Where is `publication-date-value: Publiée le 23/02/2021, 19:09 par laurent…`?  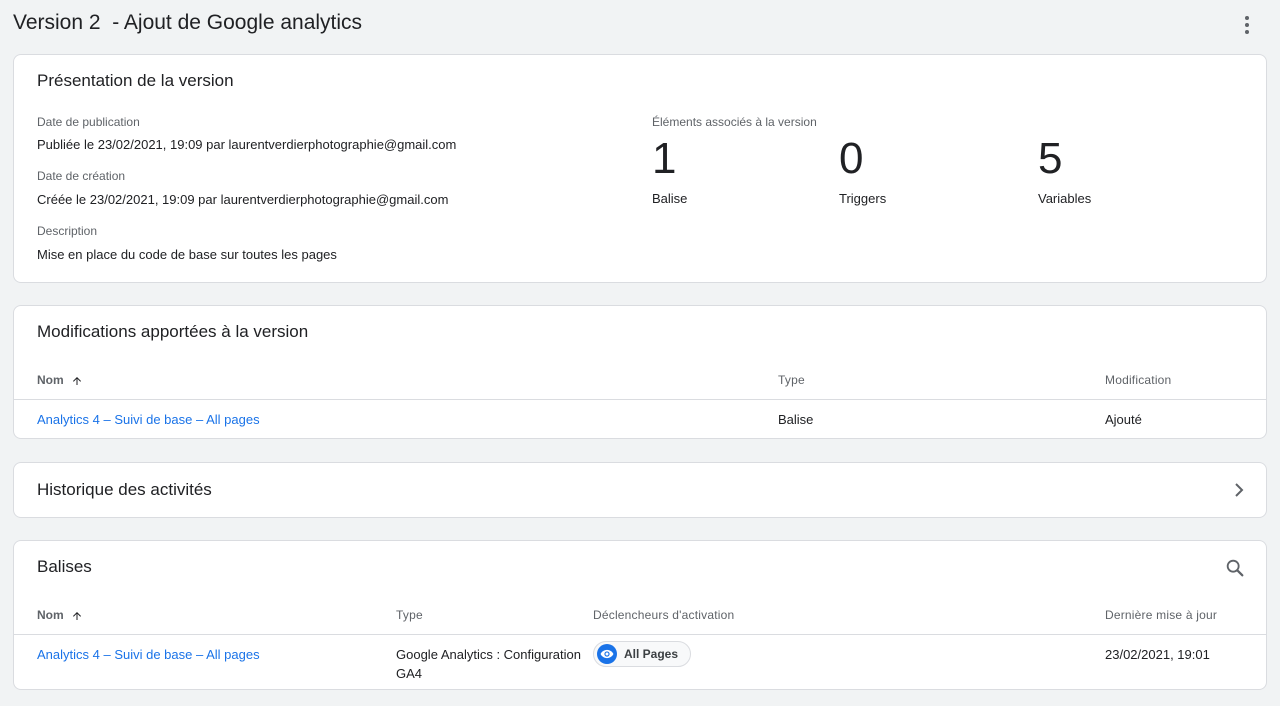
publication-date-value: Publiée le 23/02/2021, 19:09 par laurent… is located at coordinates (247, 144).